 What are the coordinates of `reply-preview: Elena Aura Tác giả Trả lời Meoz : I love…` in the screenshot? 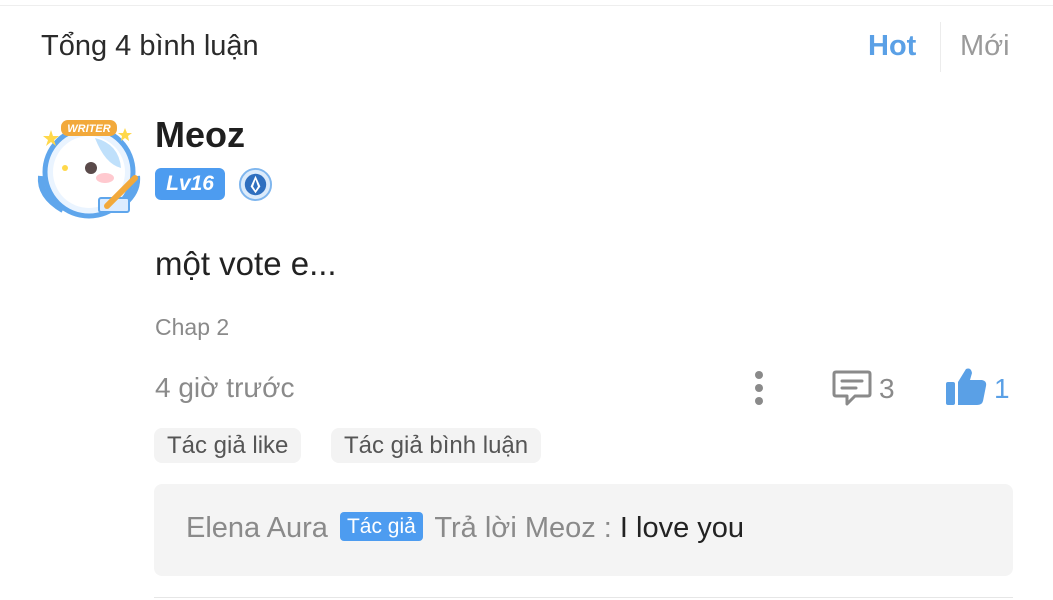 It's located at (583, 530).